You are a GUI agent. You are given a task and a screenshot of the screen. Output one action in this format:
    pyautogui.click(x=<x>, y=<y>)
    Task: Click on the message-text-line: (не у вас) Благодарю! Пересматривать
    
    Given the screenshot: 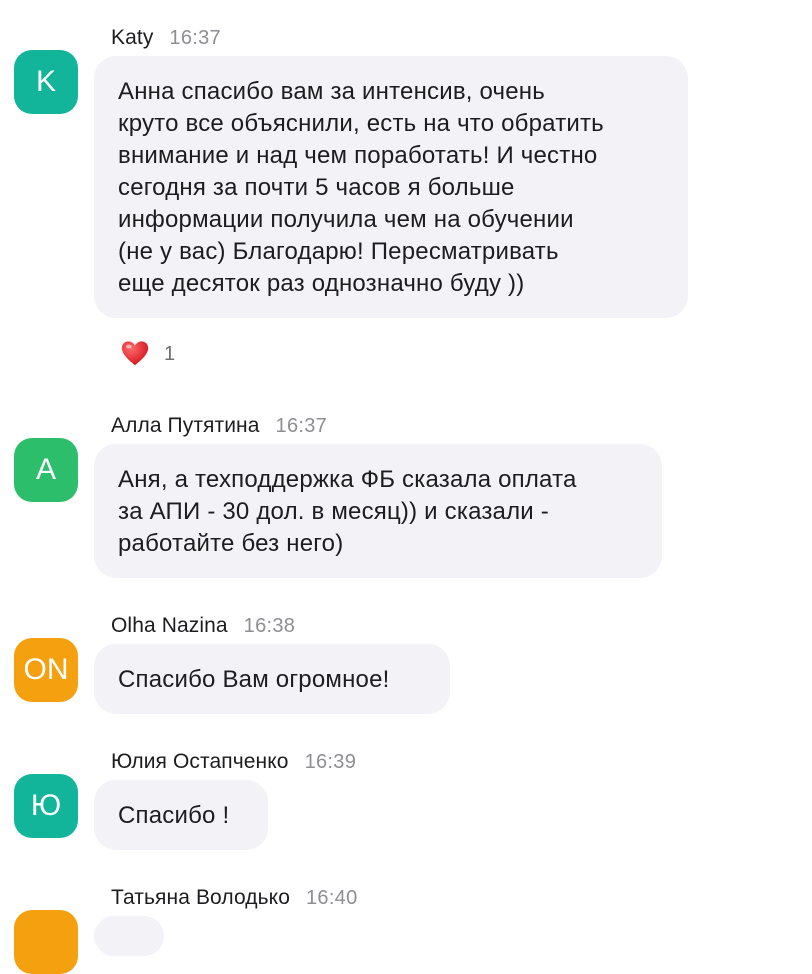 What is the action you would take?
    pyautogui.click(x=338, y=251)
    